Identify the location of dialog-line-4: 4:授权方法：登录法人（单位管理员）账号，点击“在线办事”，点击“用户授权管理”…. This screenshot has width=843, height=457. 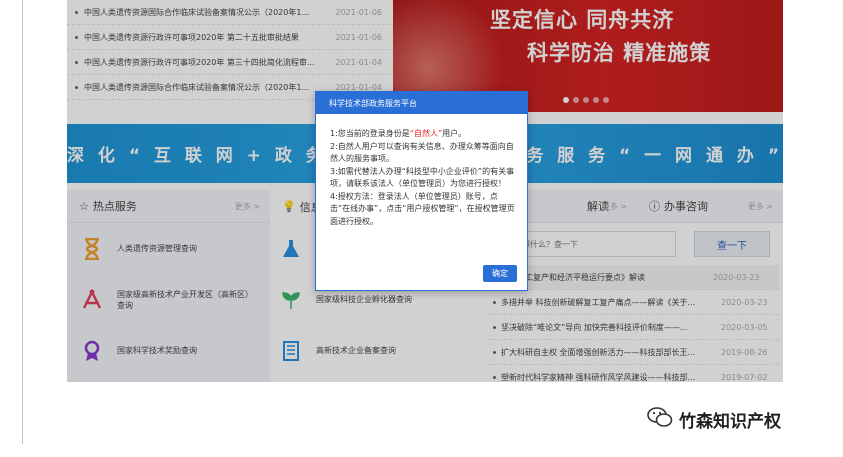
(422, 208).